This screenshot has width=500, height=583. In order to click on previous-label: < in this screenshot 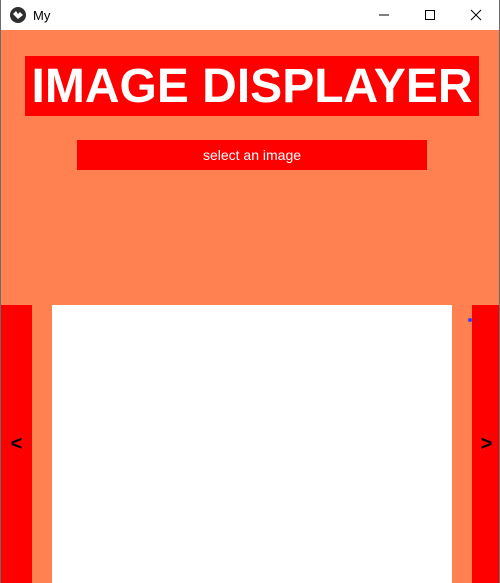, I will do `click(16, 443)`.